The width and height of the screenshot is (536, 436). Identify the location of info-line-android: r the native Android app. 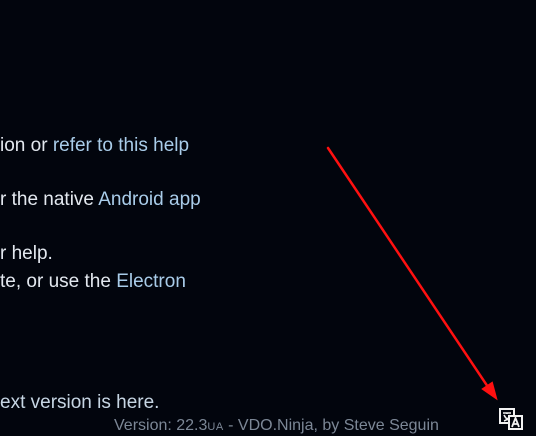
(100, 200).